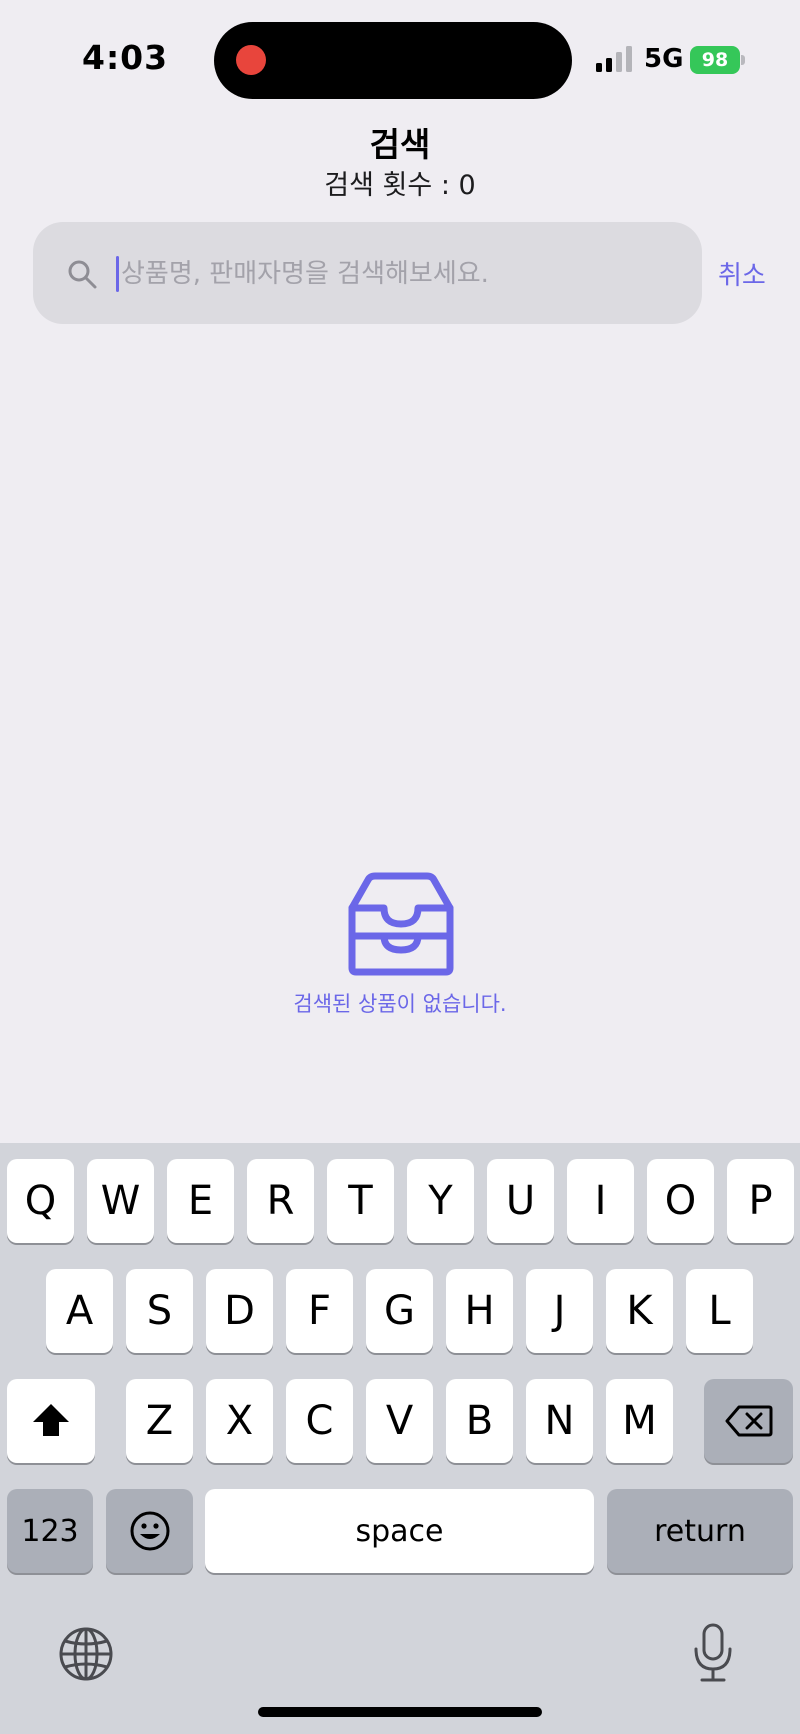 The width and height of the screenshot is (800, 1734). Describe the element at coordinates (664, 59) in the screenshot. I see `network-label: 5G` at that location.